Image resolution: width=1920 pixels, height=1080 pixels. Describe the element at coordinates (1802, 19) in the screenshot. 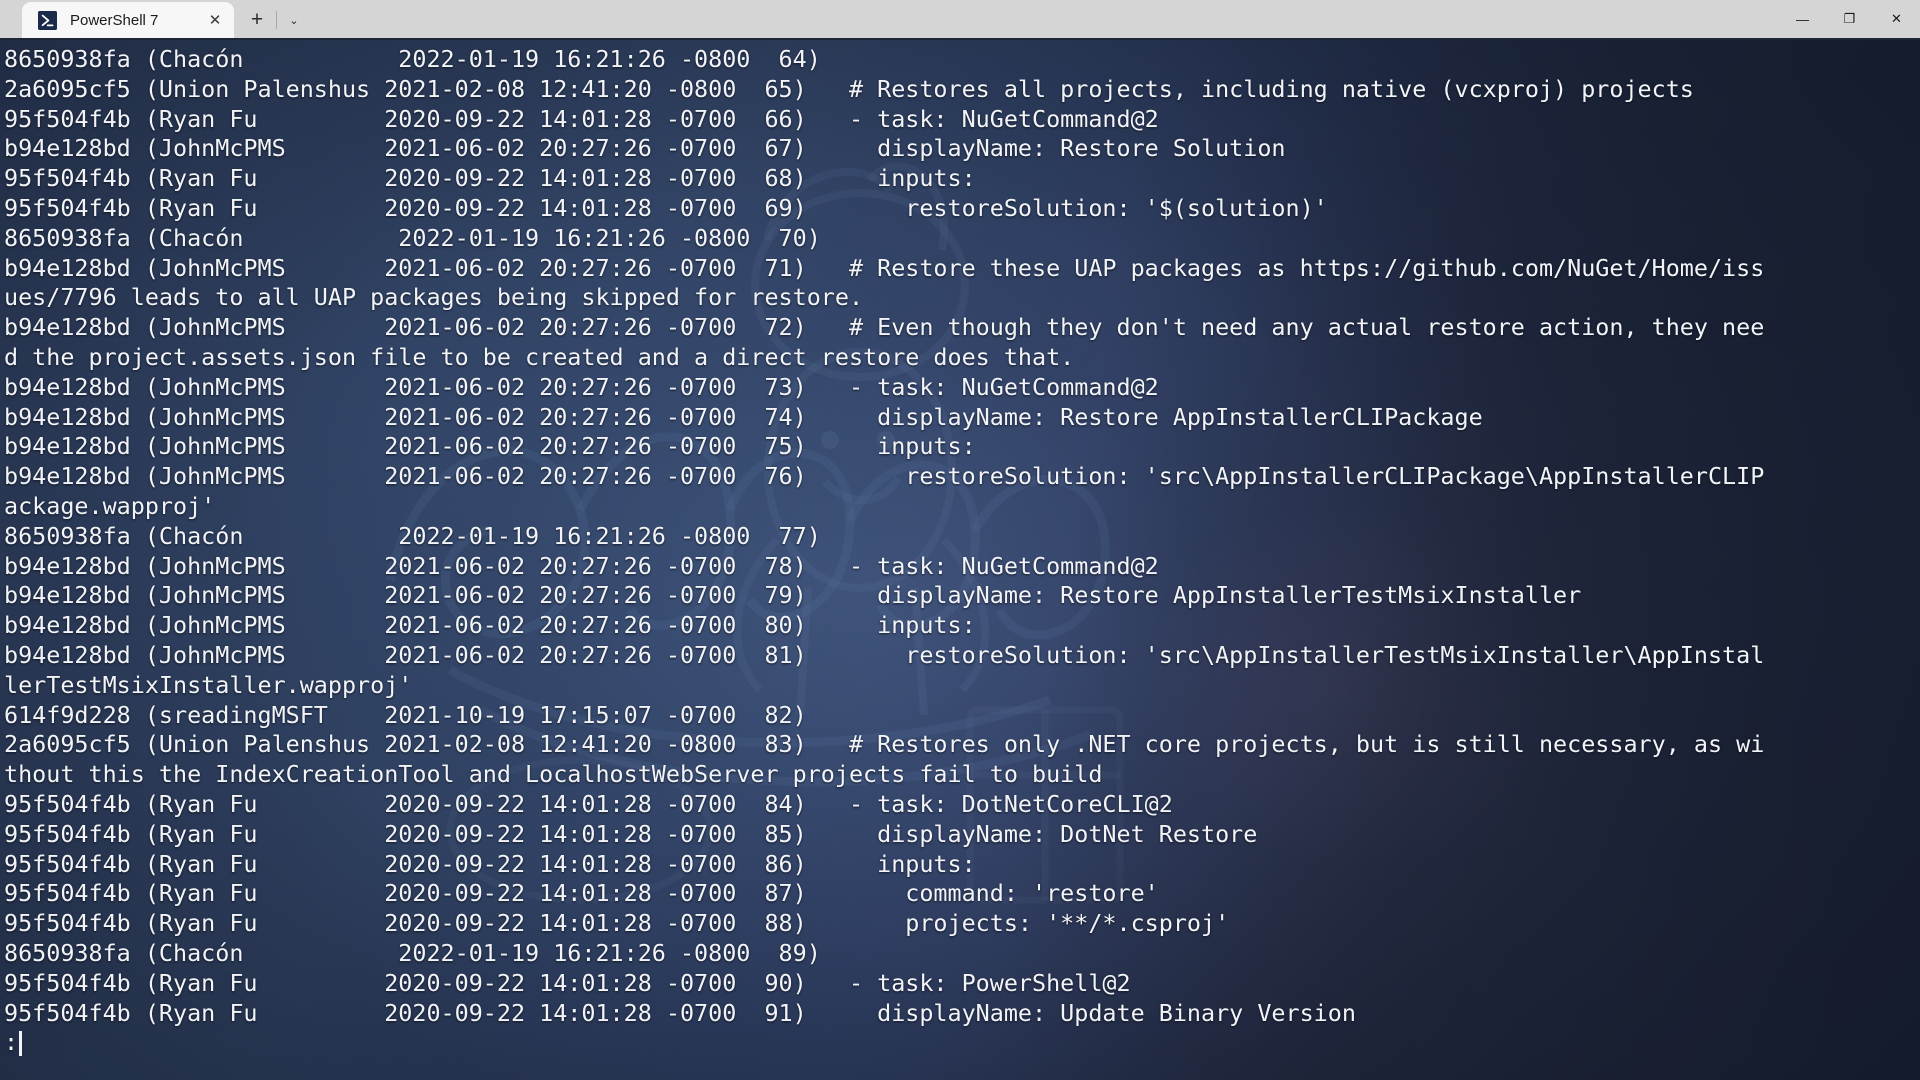

I see `minimize-button: —` at that location.